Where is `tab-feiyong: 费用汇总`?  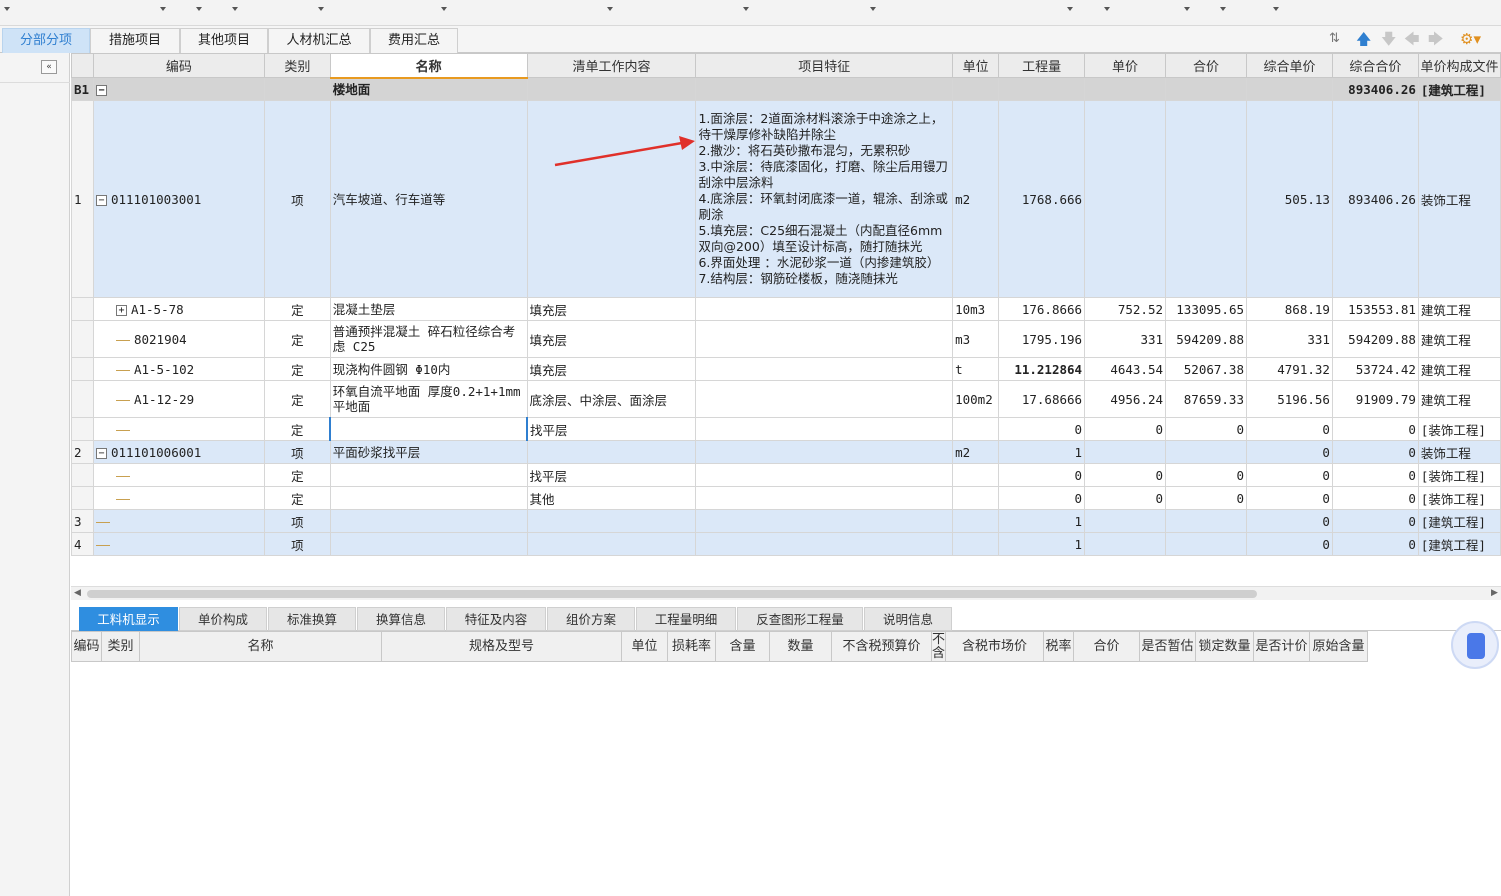 tab-feiyong: 费用汇总 is located at coordinates (414, 40).